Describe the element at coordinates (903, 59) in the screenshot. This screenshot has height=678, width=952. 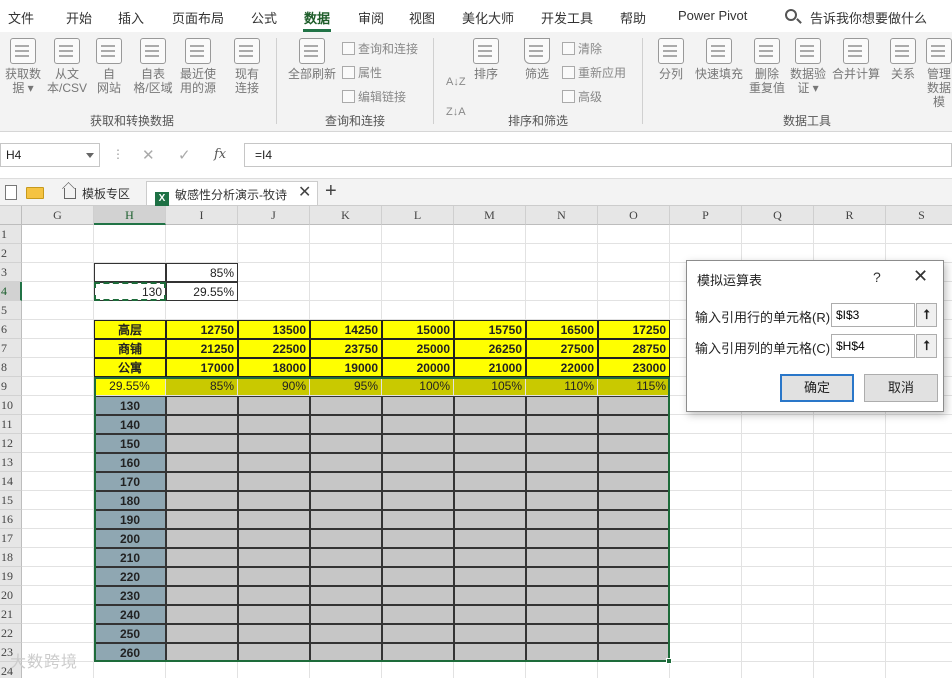
I see `data-tool-button: 关系` at that location.